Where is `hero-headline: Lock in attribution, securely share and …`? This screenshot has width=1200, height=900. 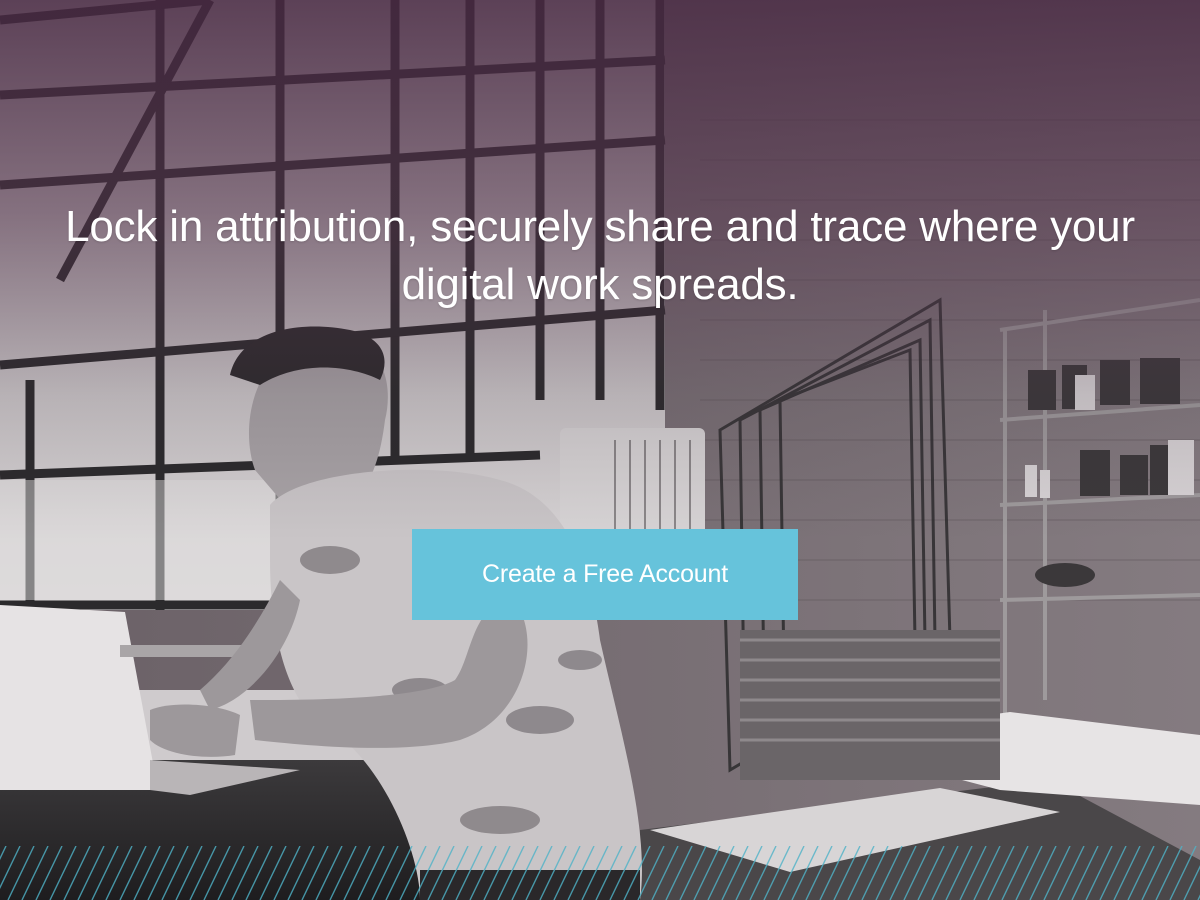 hero-headline: Lock in attribution, securely share and … is located at coordinates (600, 255).